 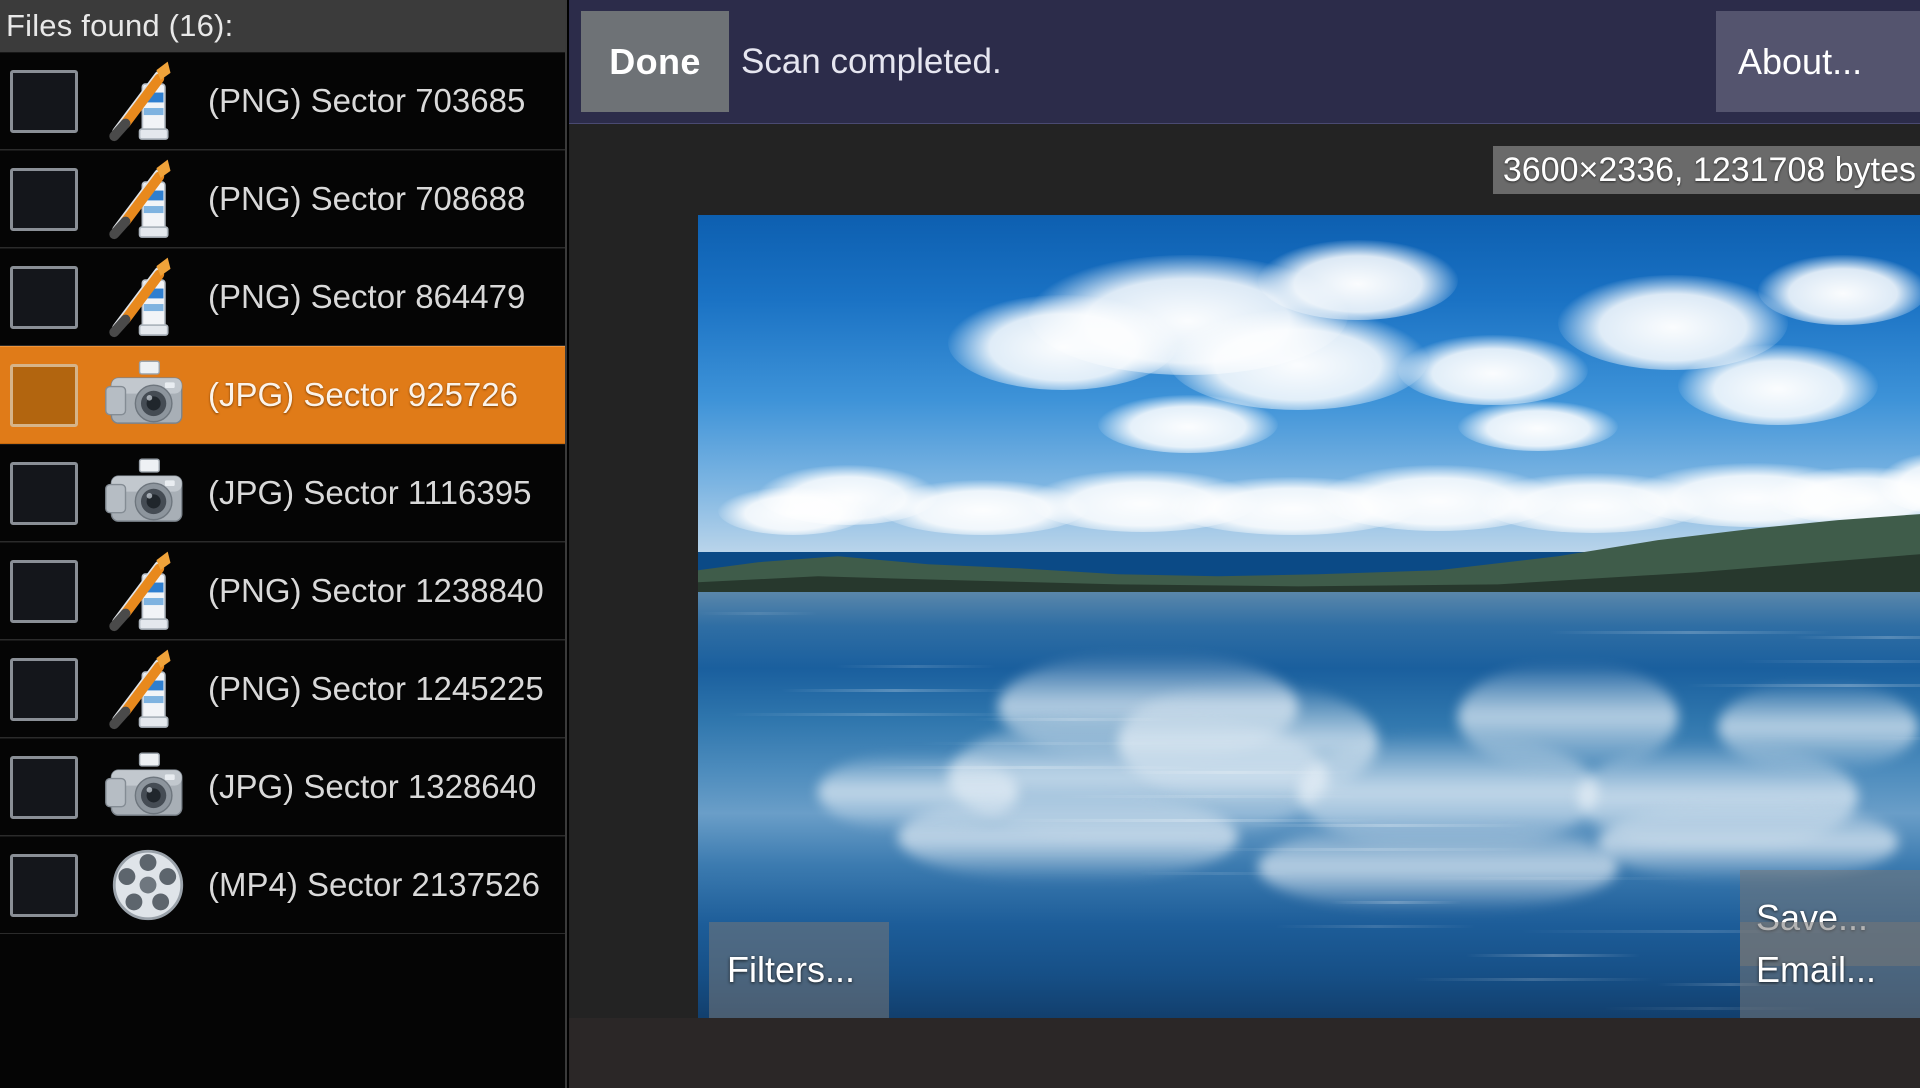 What do you see at coordinates (374, 884) in the screenshot?
I see `file-label: (MP4) Sector 2137526` at bounding box center [374, 884].